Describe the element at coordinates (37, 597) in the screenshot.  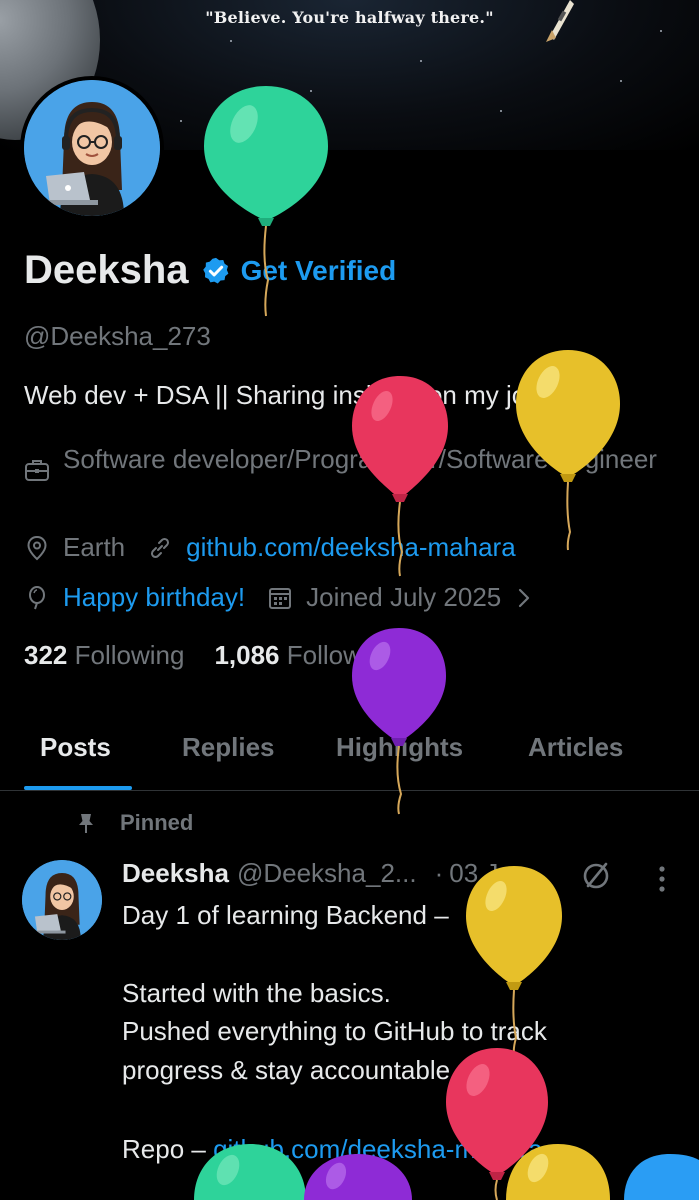
I see `balloon-icon` at that location.